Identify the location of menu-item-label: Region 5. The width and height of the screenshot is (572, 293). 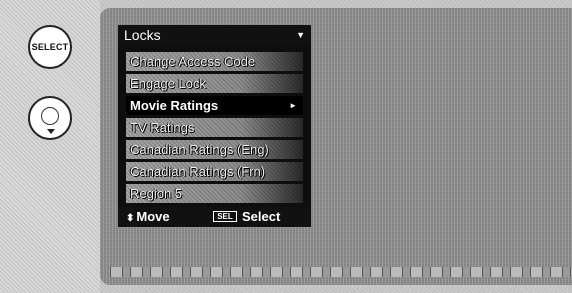
(156, 193).